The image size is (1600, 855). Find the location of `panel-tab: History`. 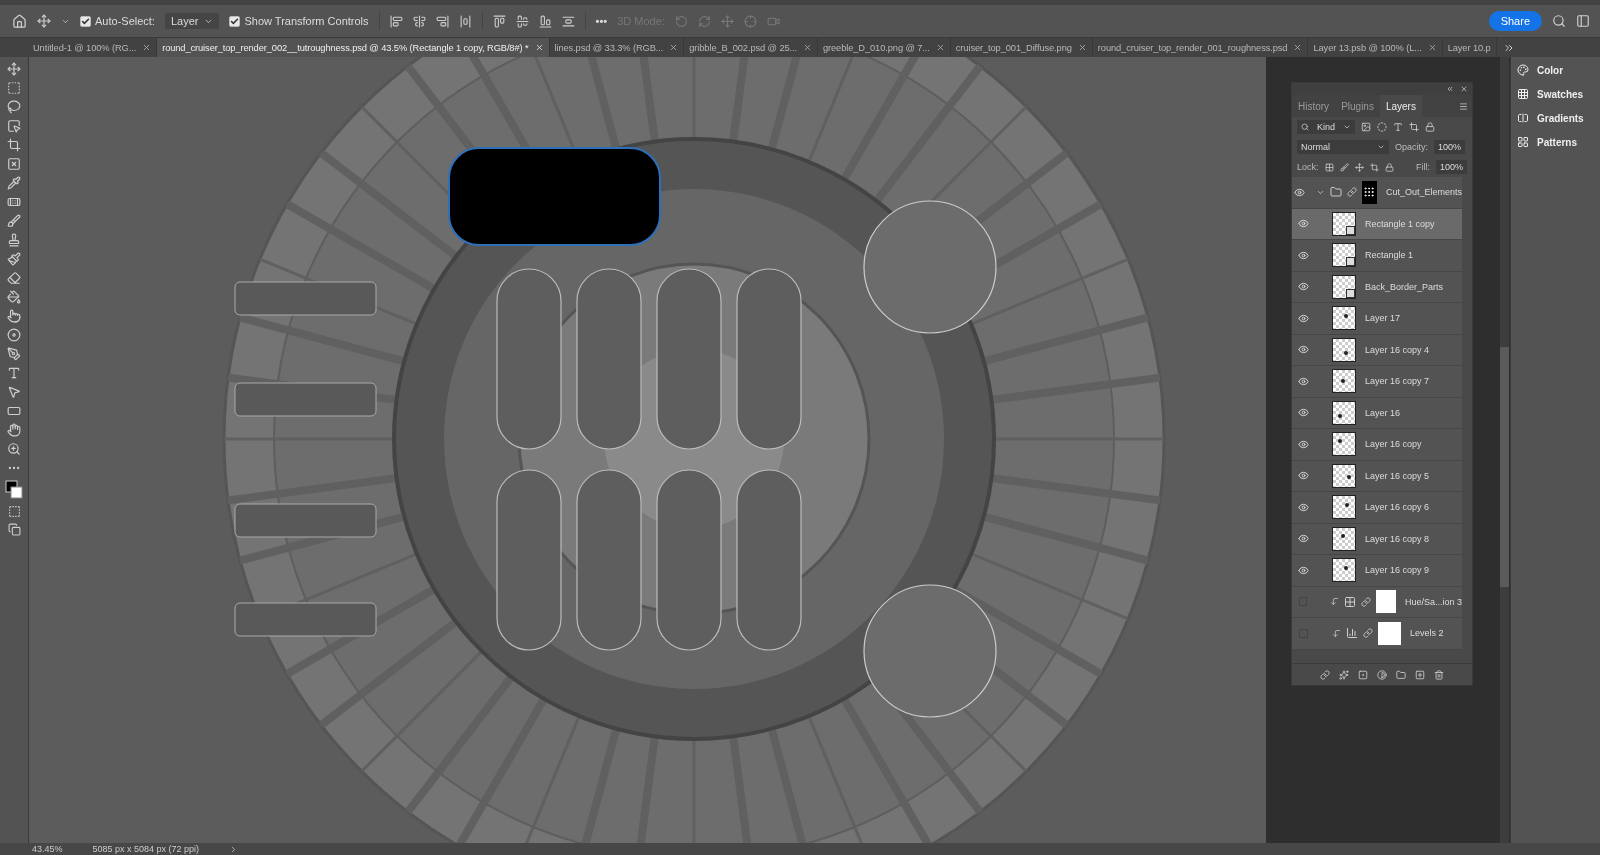

panel-tab: History is located at coordinates (1314, 106).